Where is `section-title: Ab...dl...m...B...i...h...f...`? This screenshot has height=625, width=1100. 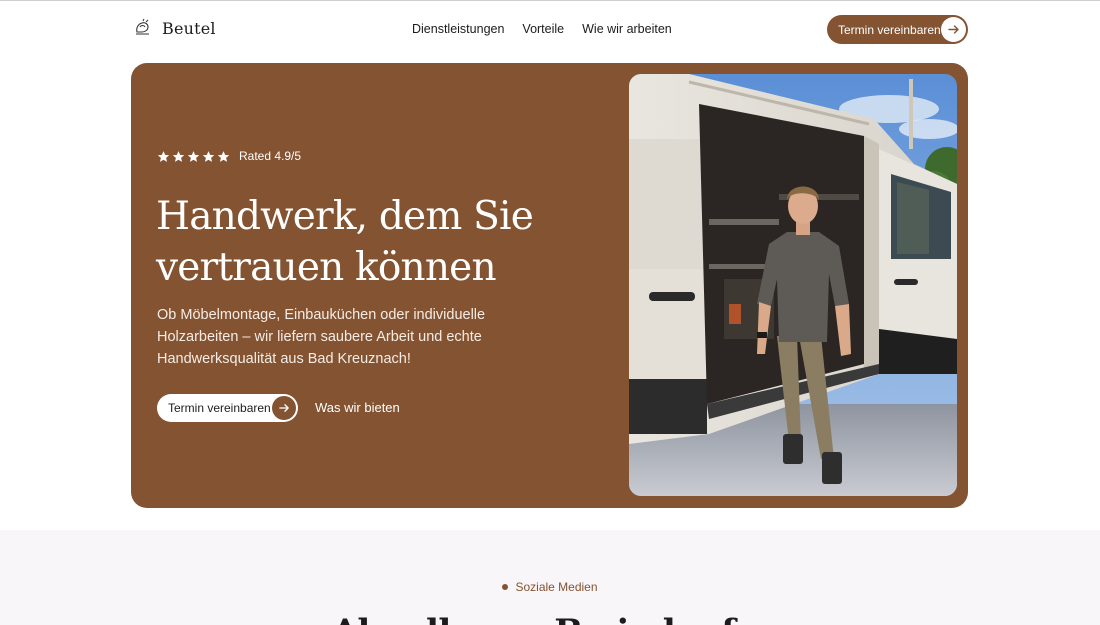
section-title: Ab...dl...m...B...i...h...f... is located at coordinates (550, 618).